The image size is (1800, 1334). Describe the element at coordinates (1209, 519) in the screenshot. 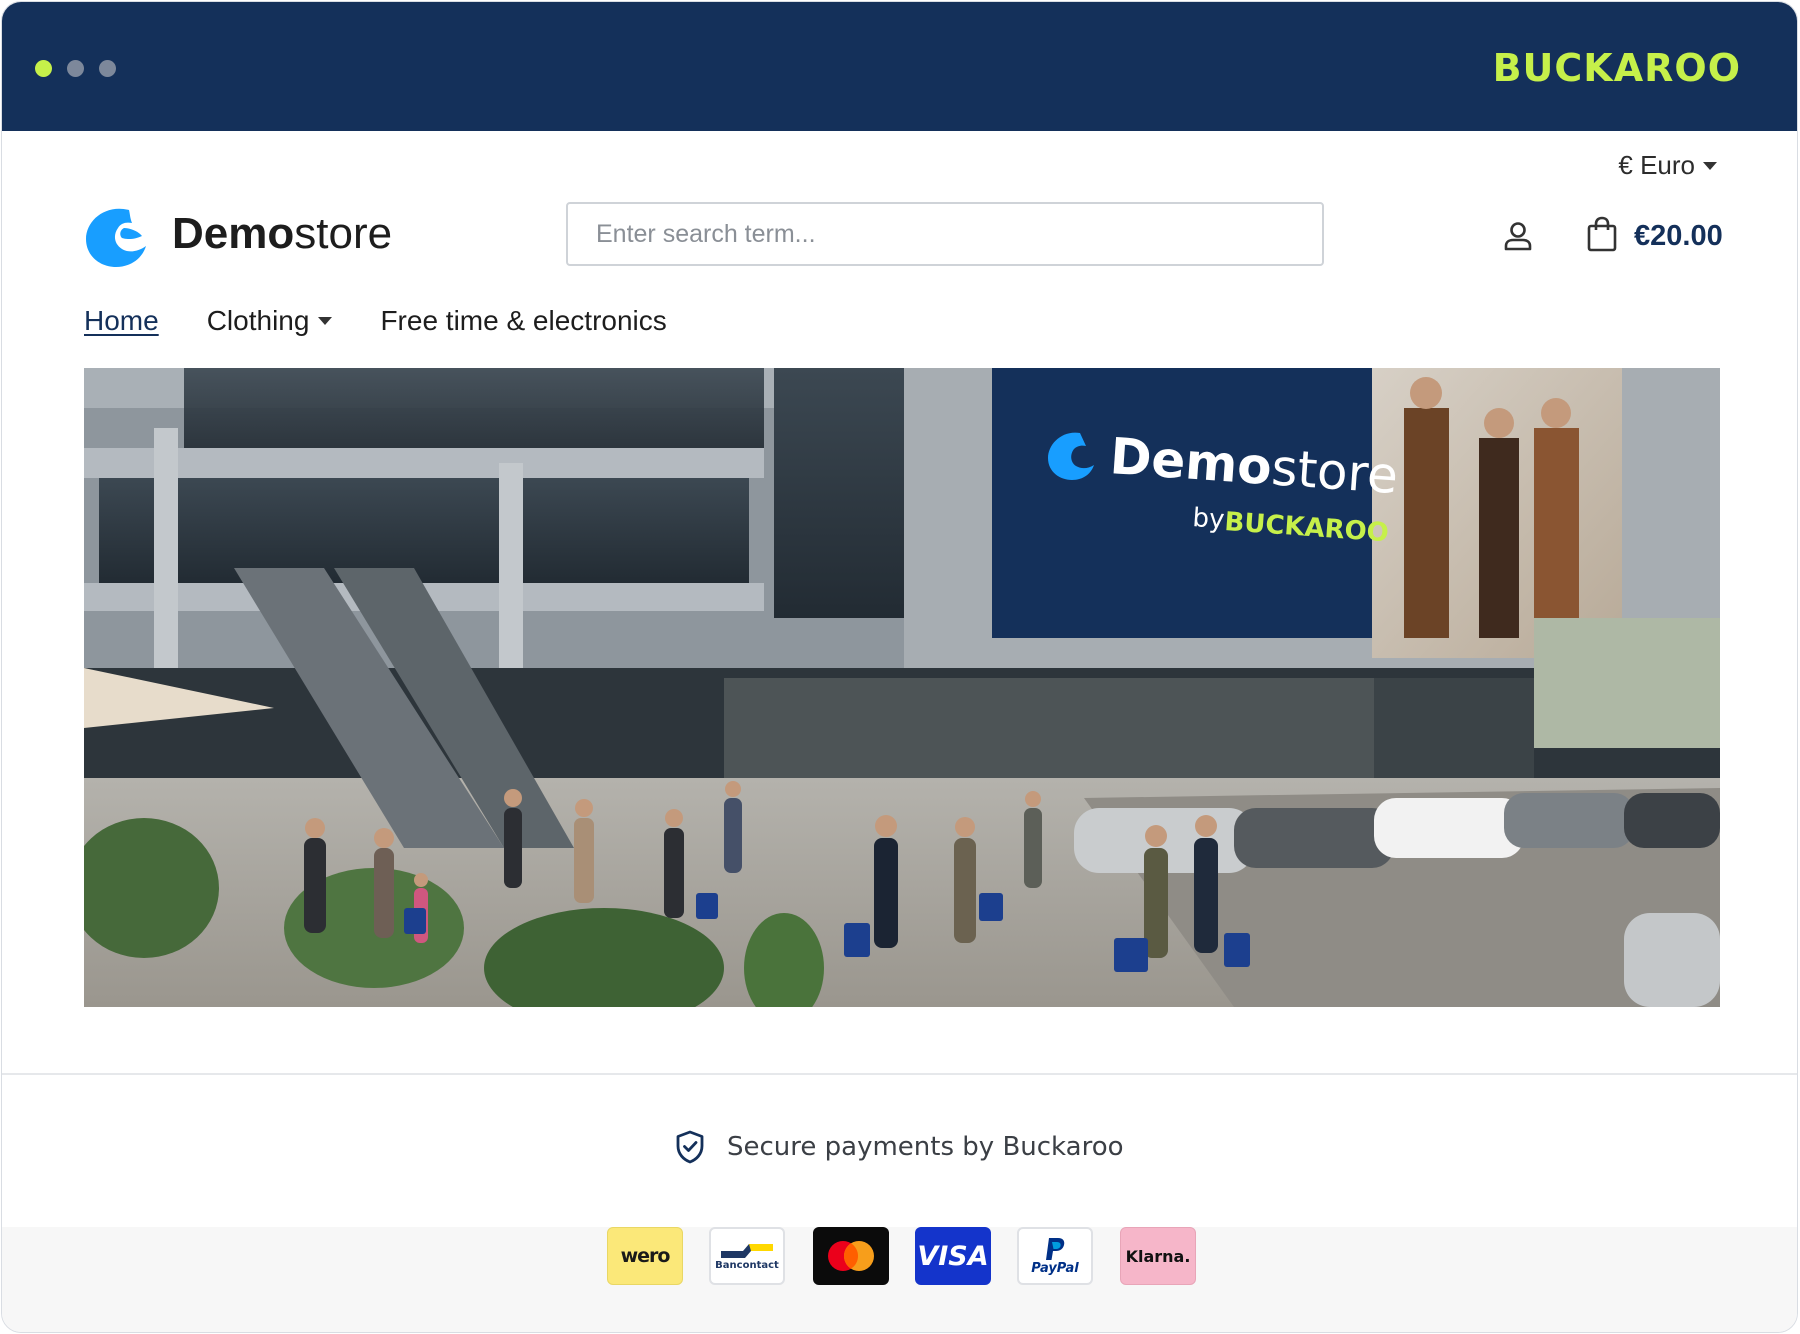

I see `billboard-by: by` at that location.